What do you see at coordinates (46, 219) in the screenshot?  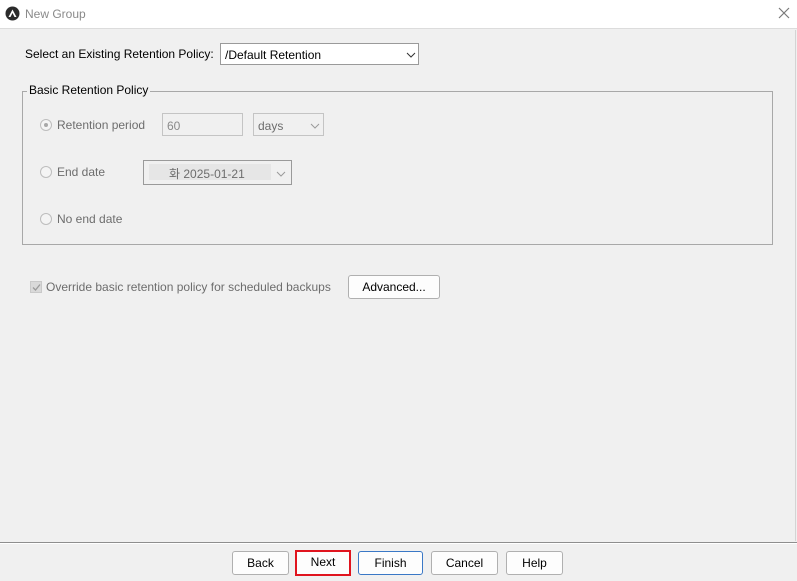 I see `no-end-date-radio` at bounding box center [46, 219].